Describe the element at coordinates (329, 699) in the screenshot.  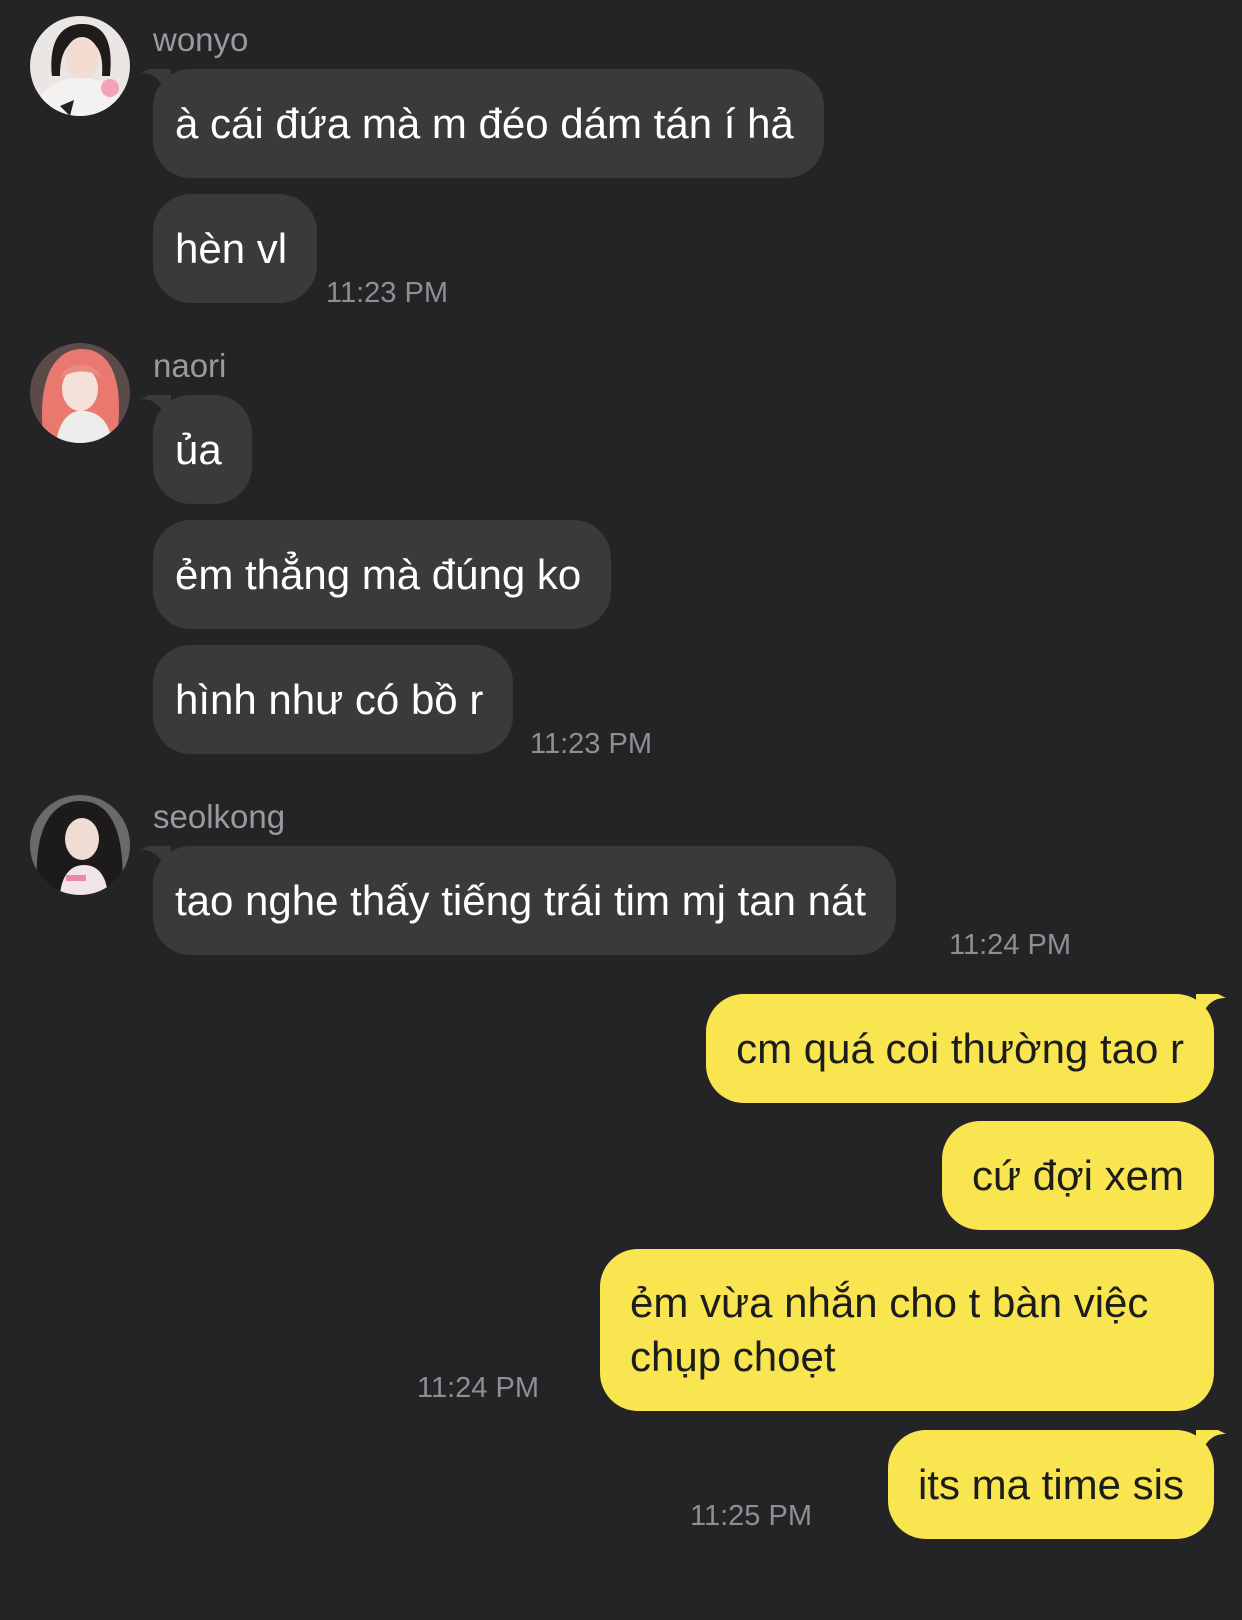
I see `message-text: hình như có bồ r` at that location.